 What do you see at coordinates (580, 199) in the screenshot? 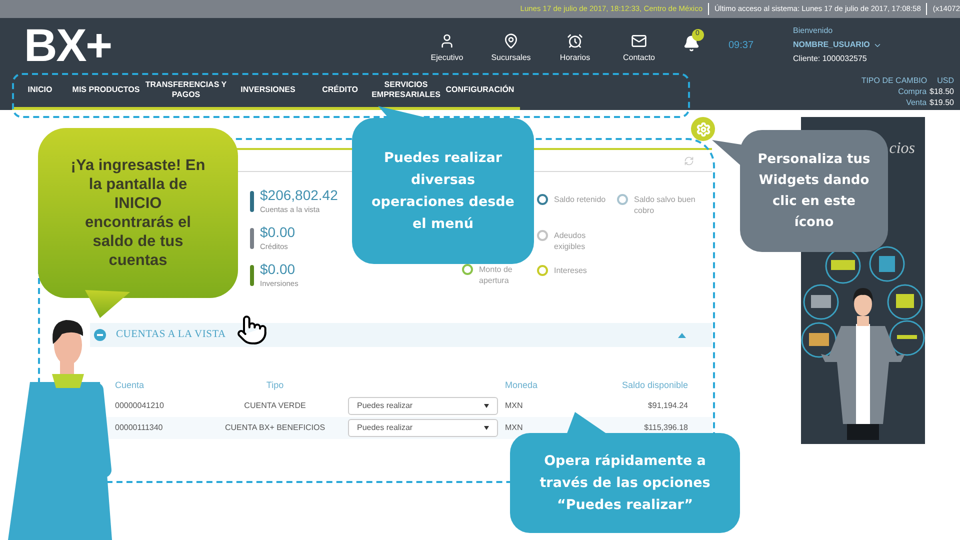
I see `detail-label: Saldo retenido` at bounding box center [580, 199].